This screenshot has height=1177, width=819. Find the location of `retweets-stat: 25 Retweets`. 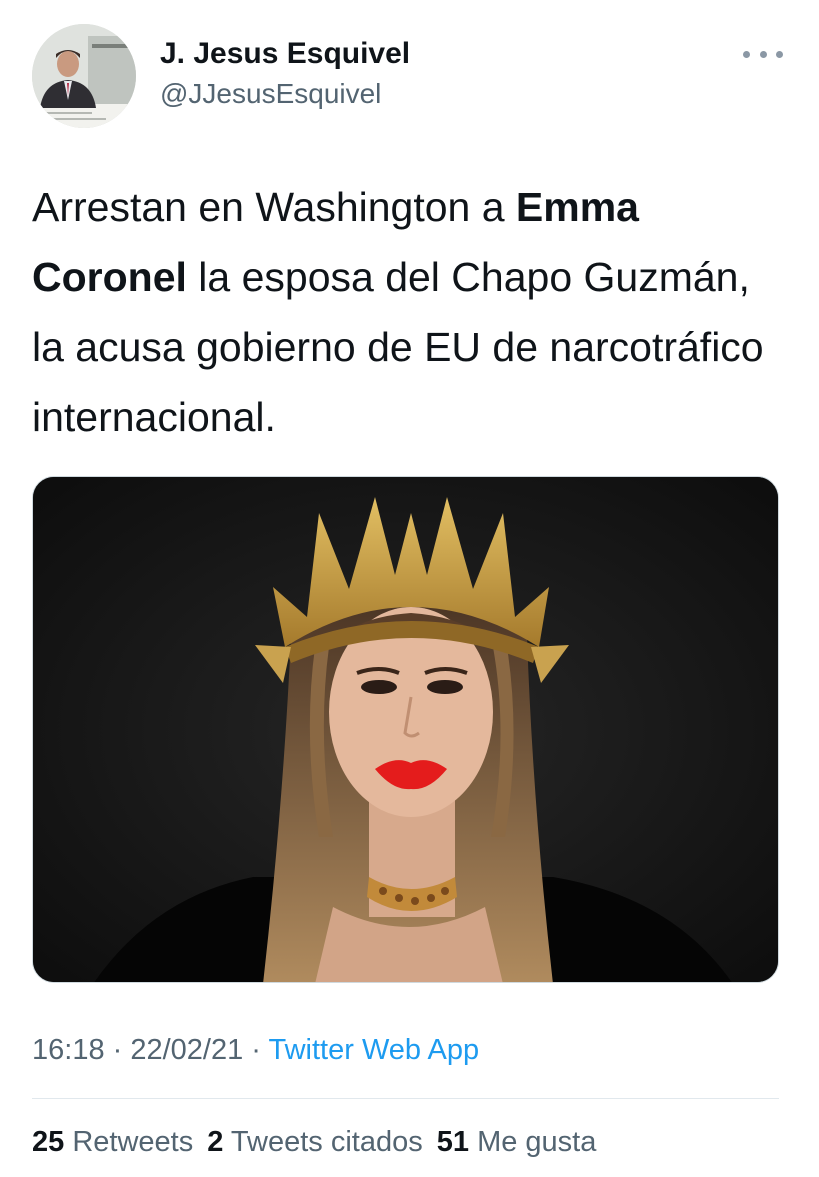

retweets-stat: 25 Retweets is located at coordinates (112, 1142).